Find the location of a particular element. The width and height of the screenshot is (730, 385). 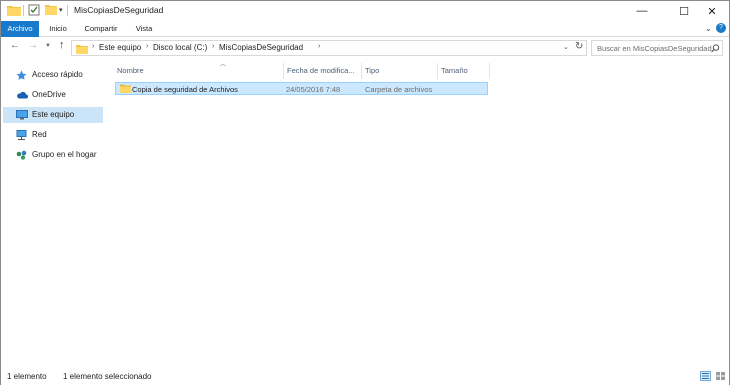

sidebar-item-label: Grupo en el hogar is located at coordinates (64, 154).